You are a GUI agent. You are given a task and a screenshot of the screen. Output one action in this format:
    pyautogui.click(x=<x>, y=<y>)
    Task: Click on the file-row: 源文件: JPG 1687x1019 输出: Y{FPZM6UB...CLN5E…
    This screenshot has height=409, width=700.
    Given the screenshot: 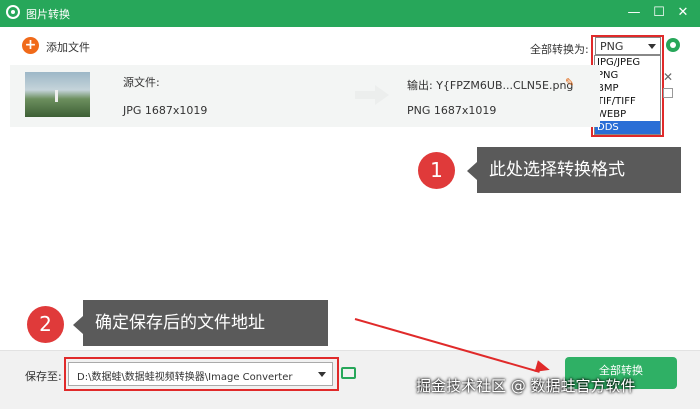 What is the action you would take?
    pyautogui.click(x=305, y=96)
    